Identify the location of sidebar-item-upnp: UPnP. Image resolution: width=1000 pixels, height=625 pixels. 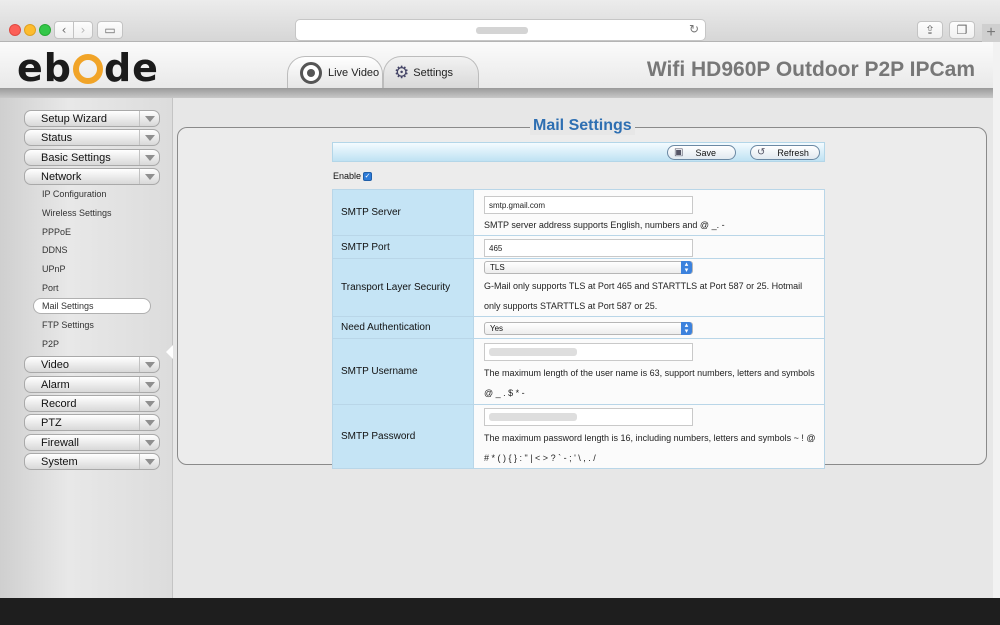
(54, 269).